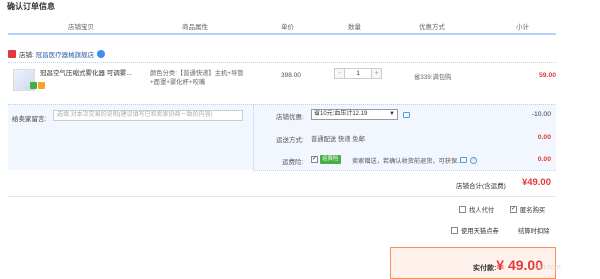 This screenshot has width=600, height=279. I want to click on tmall-points-checkbox, so click(454, 230).